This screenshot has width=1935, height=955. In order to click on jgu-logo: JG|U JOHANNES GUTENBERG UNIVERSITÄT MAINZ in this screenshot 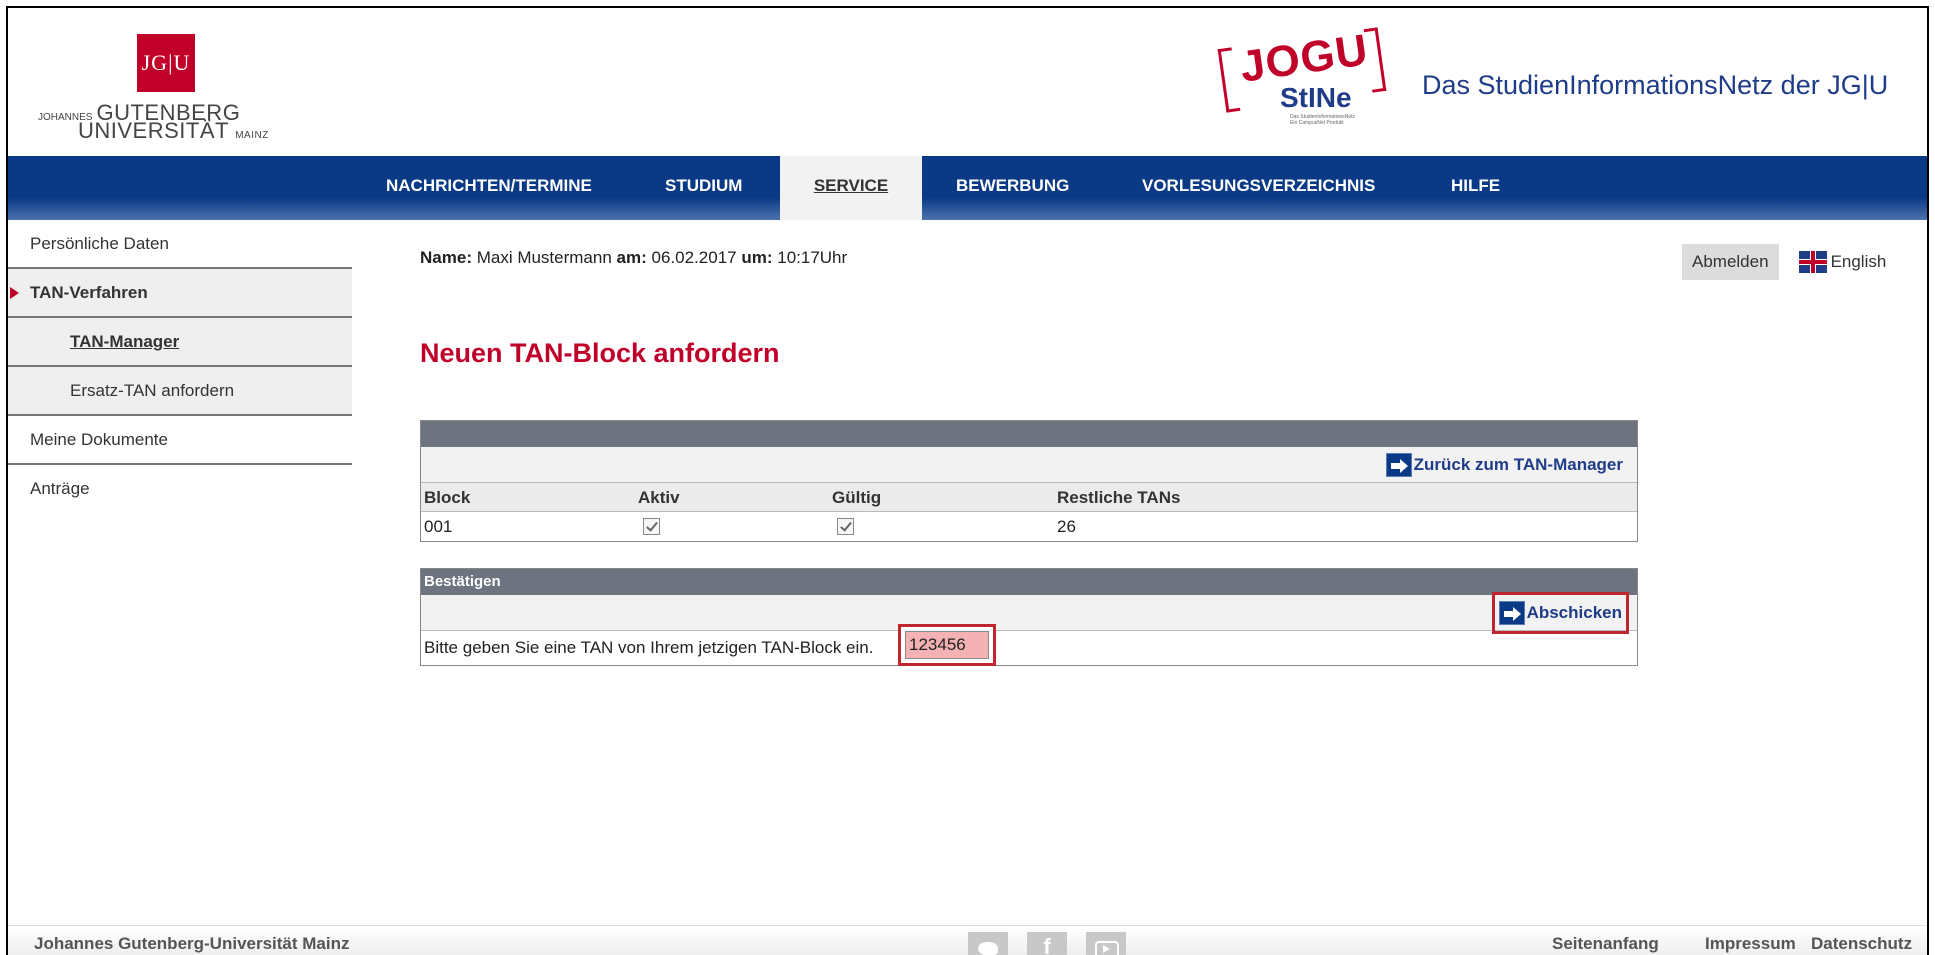, I will do `click(153, 85)`.